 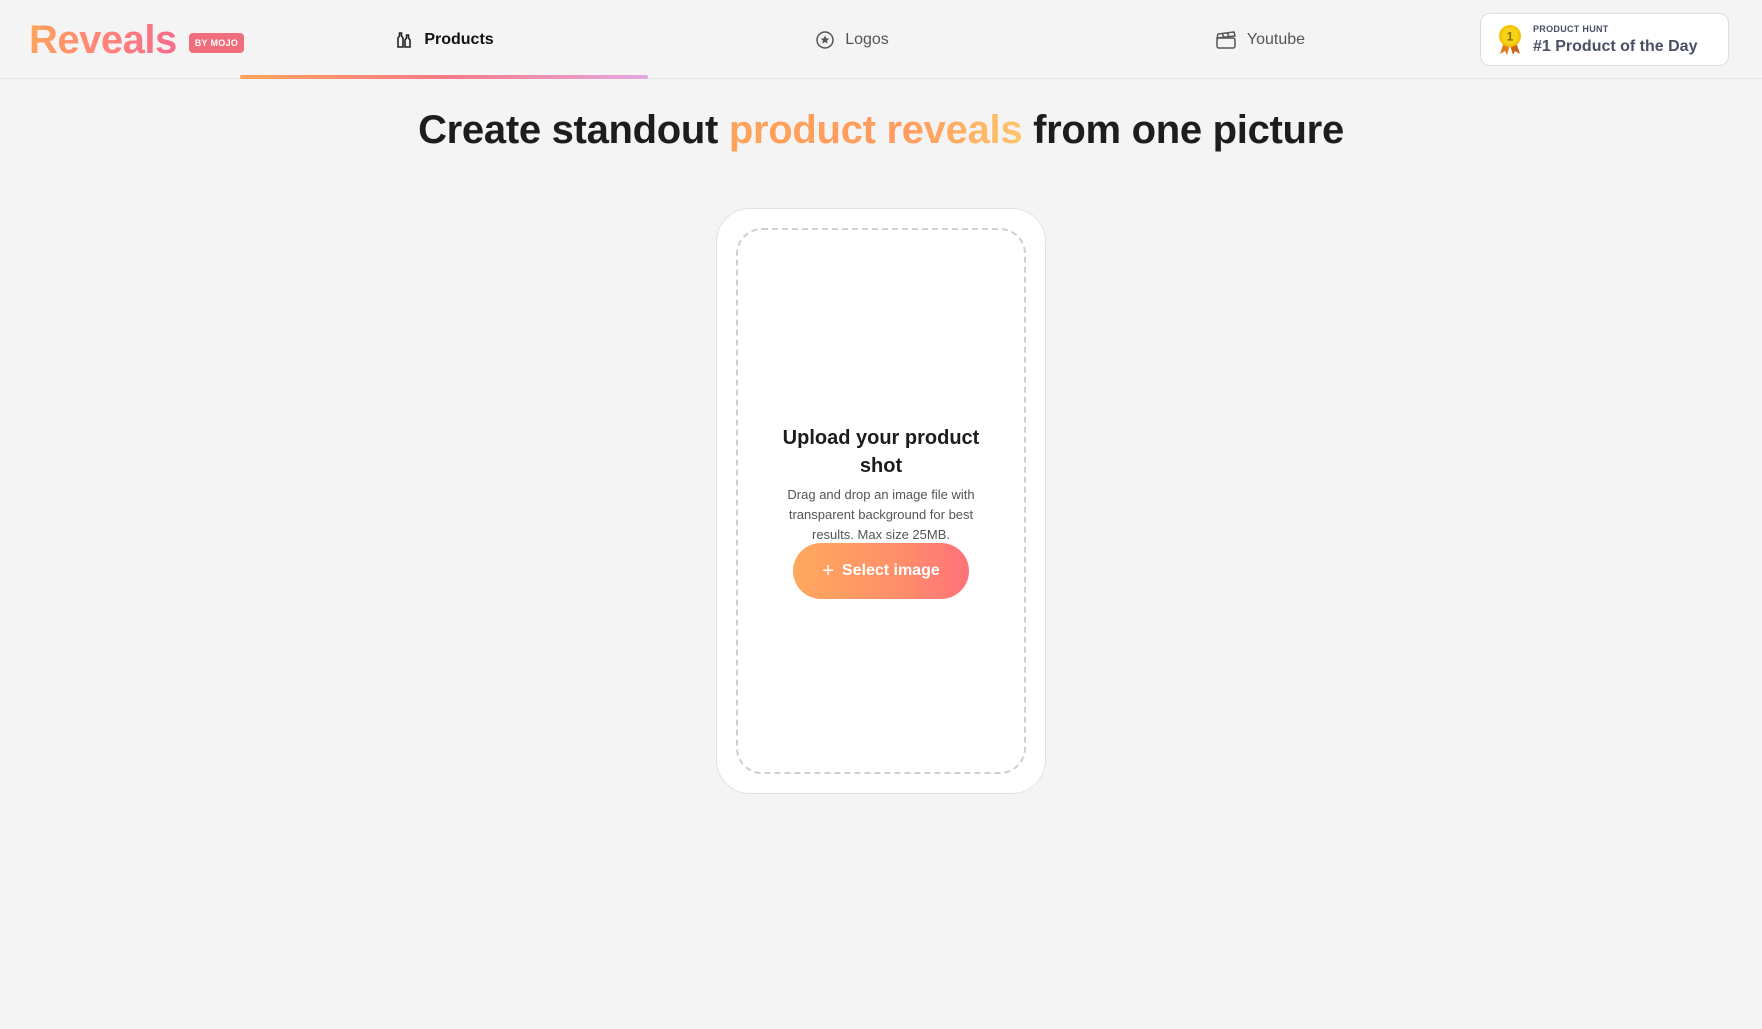 What do you see at coordinates (890, 570) in the screenshot?
I see `select-image-label: Select image` at bounding box center [890, 570].